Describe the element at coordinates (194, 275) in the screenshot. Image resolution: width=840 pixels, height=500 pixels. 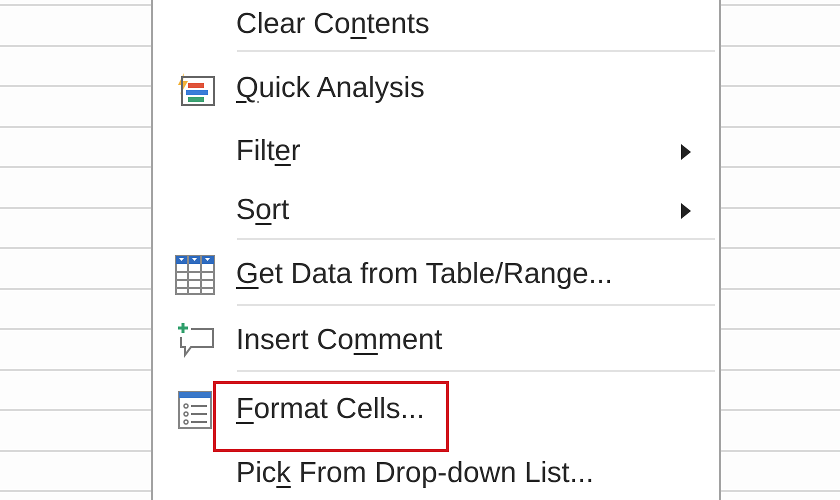
I see `table-icon` at that location.